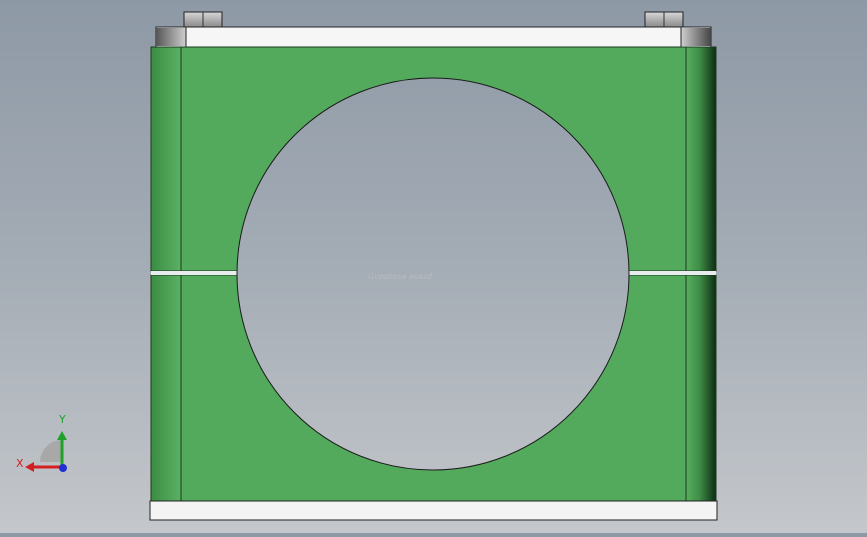  I want to click on watermark-text: Gvpgtesa asasd, so click(400, 276).